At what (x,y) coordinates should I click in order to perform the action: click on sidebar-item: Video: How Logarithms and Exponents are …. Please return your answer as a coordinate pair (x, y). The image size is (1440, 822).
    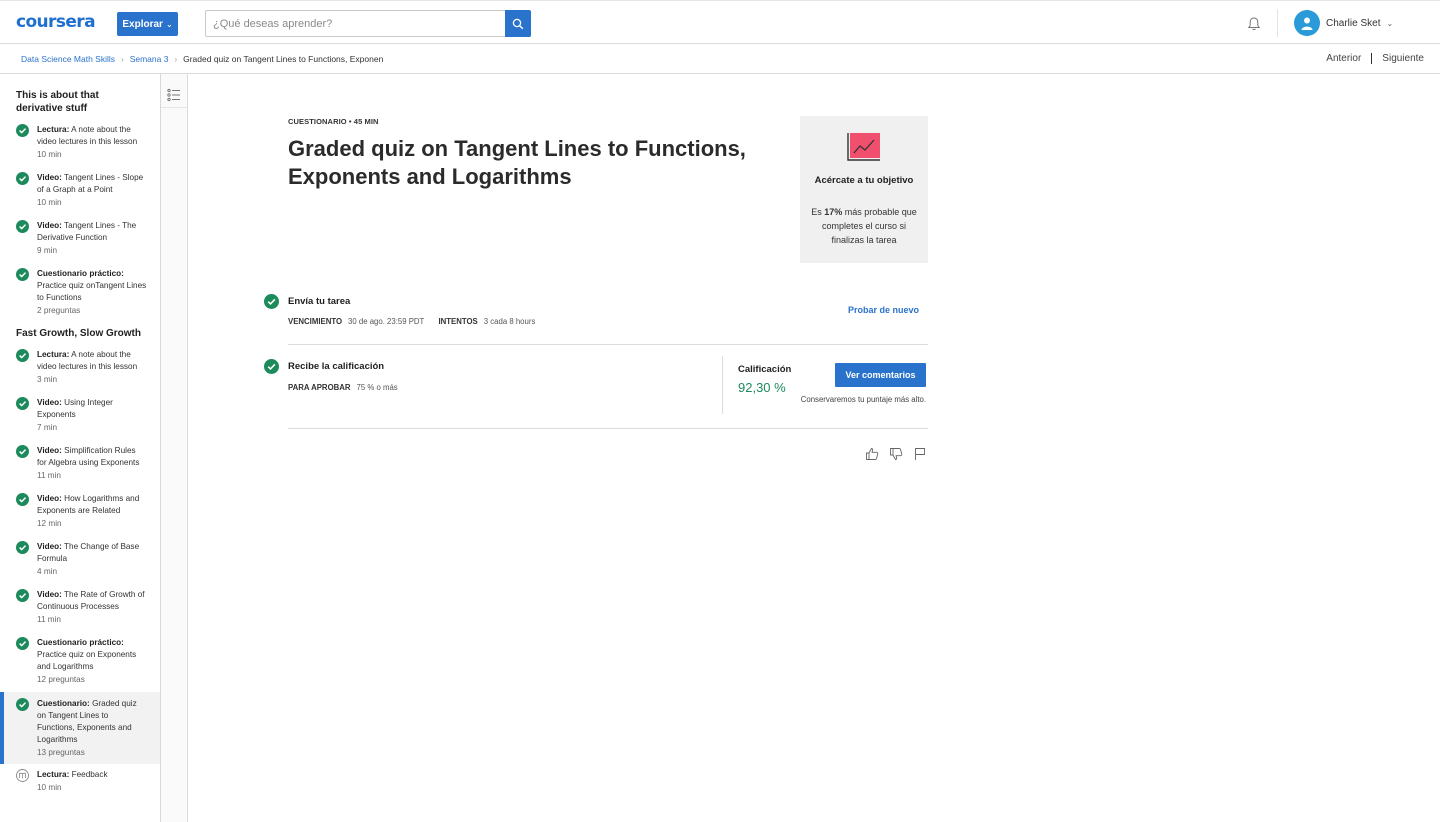
    Looking at the image, I should click on (80, 513).